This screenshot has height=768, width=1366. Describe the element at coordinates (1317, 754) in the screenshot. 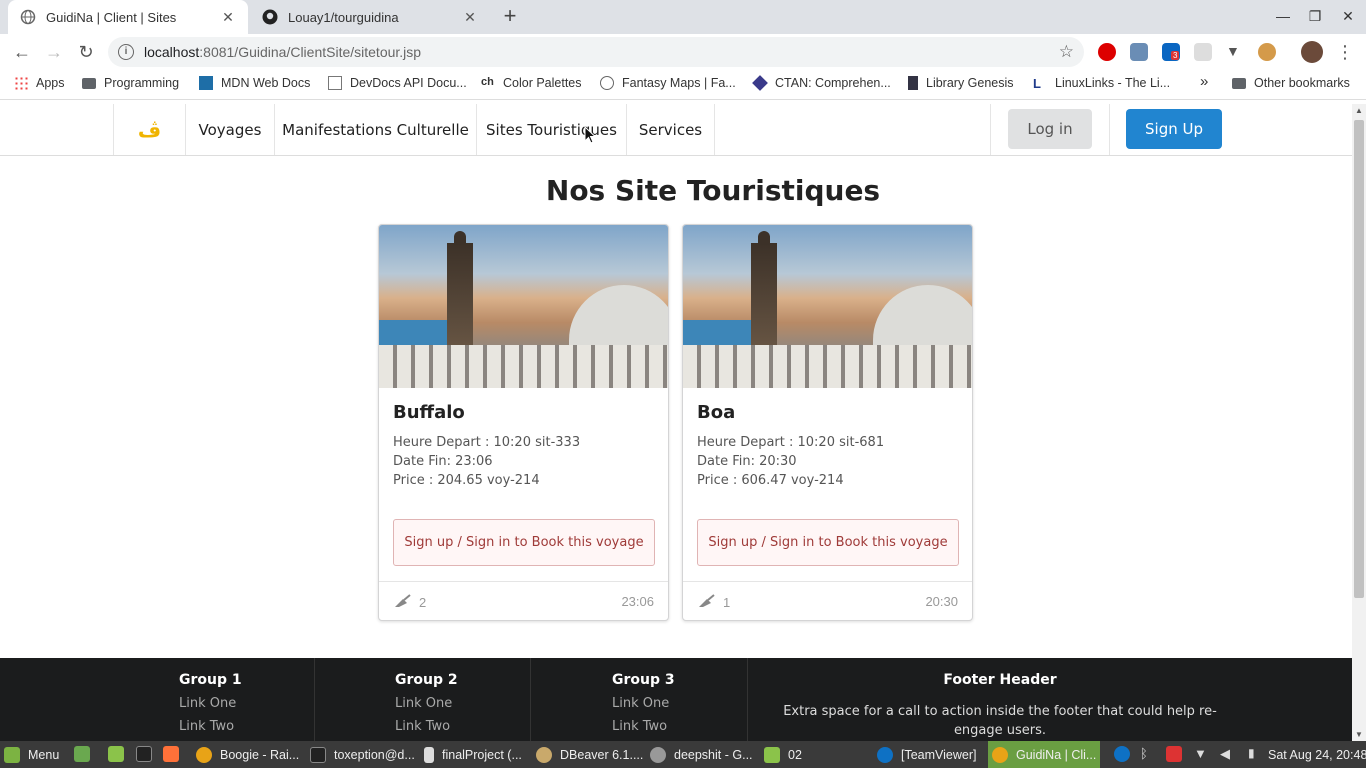

I see `clock: Sat Aug 24, 20:48` at that location.